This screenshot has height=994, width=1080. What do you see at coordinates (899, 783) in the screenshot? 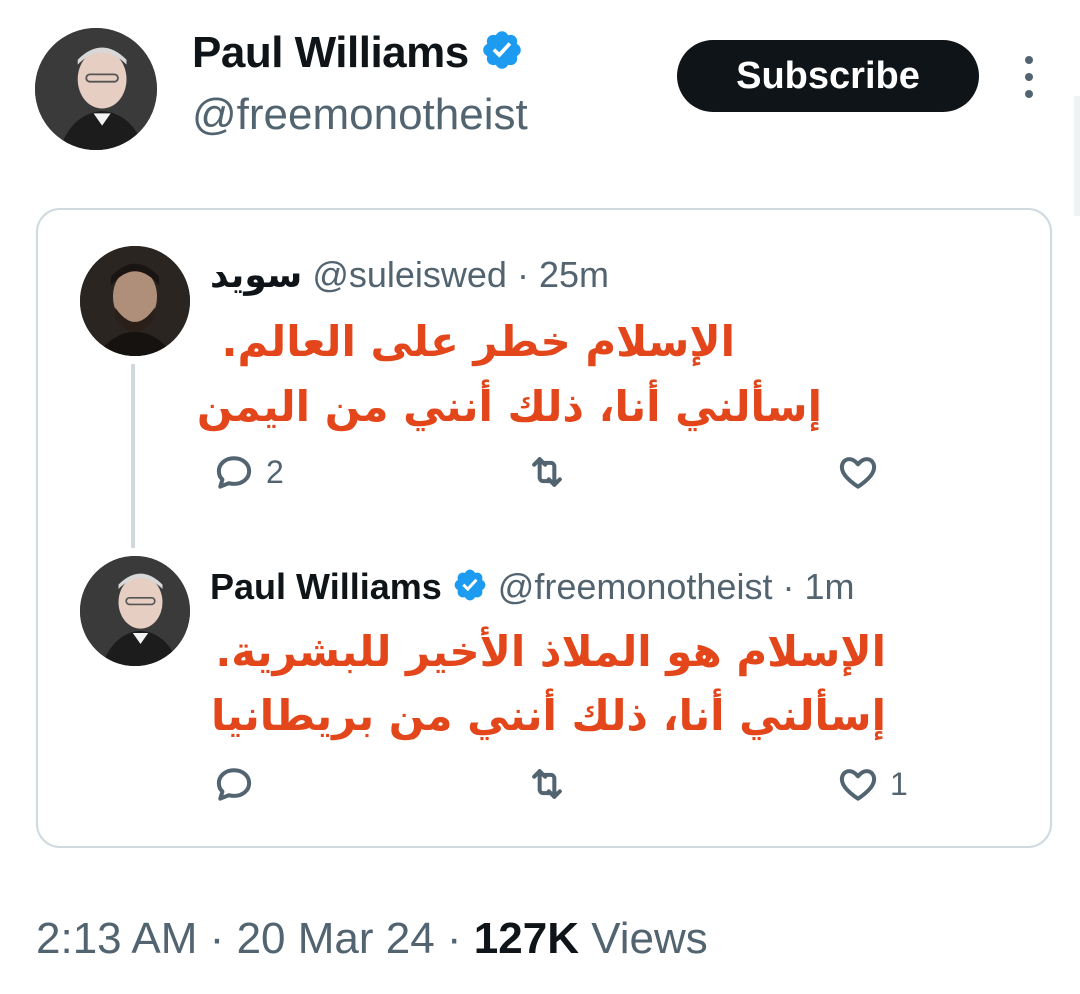
I see `like-count: 1` at bounding box center [899, 783].